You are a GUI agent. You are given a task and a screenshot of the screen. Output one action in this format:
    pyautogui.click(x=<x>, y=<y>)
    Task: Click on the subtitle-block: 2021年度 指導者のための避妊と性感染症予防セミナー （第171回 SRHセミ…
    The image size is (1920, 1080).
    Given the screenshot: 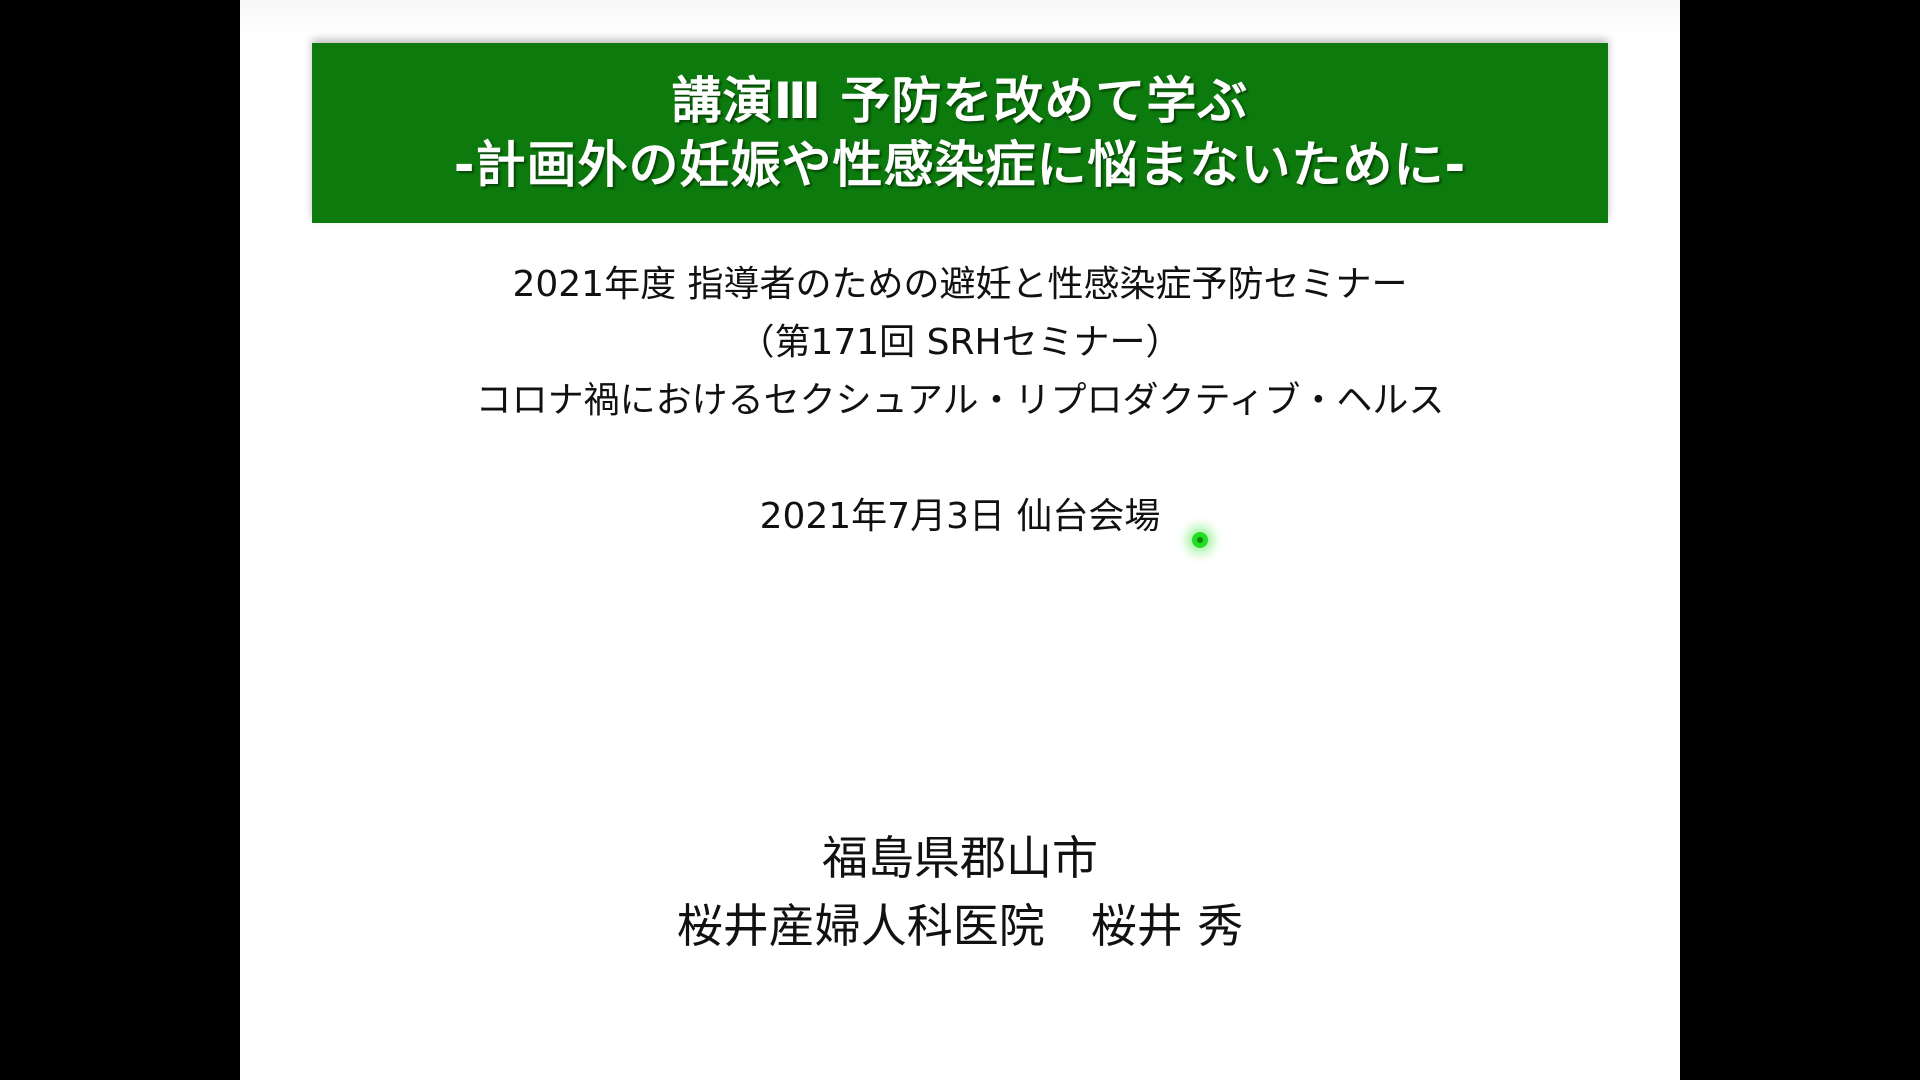 What is the action you would take?
    pyautogui.click(x=960, y=343)
    